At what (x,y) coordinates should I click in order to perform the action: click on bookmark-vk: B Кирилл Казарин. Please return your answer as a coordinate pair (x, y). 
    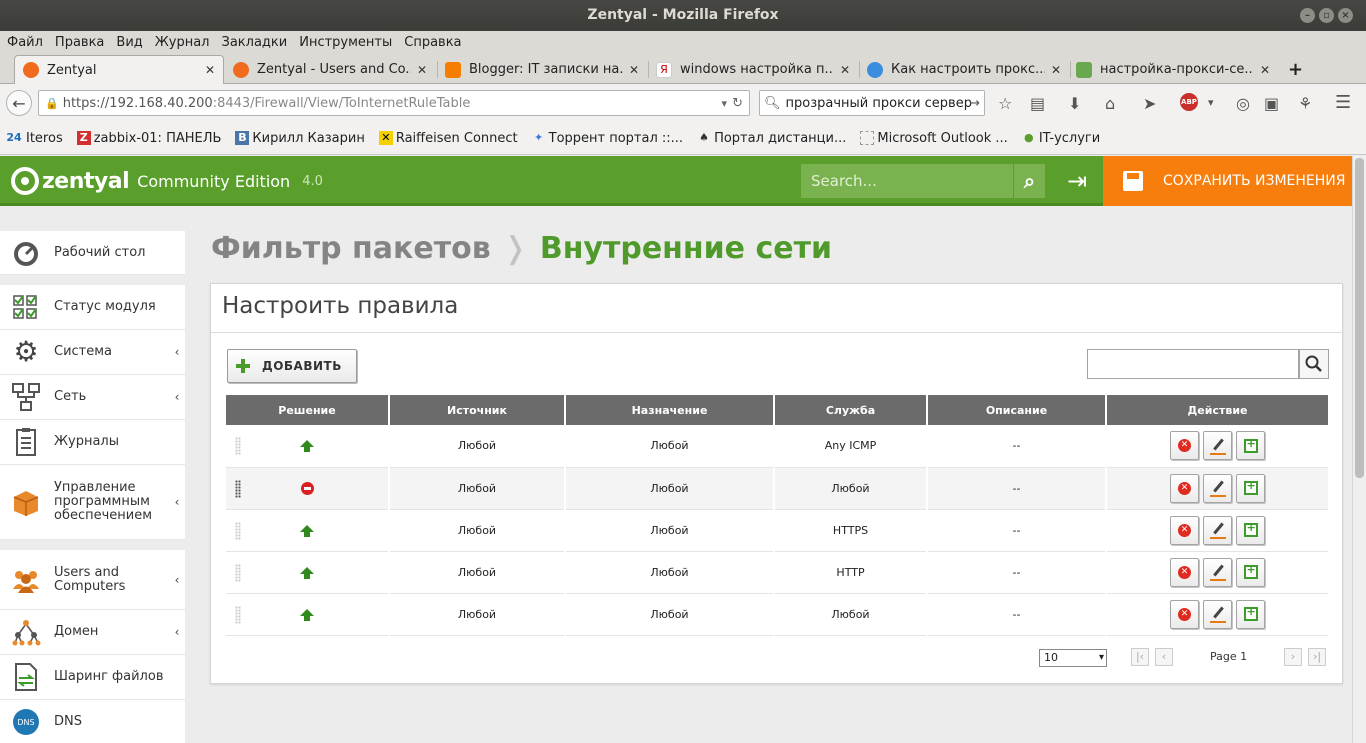
    Looking at the image, I should click on (300, 138).